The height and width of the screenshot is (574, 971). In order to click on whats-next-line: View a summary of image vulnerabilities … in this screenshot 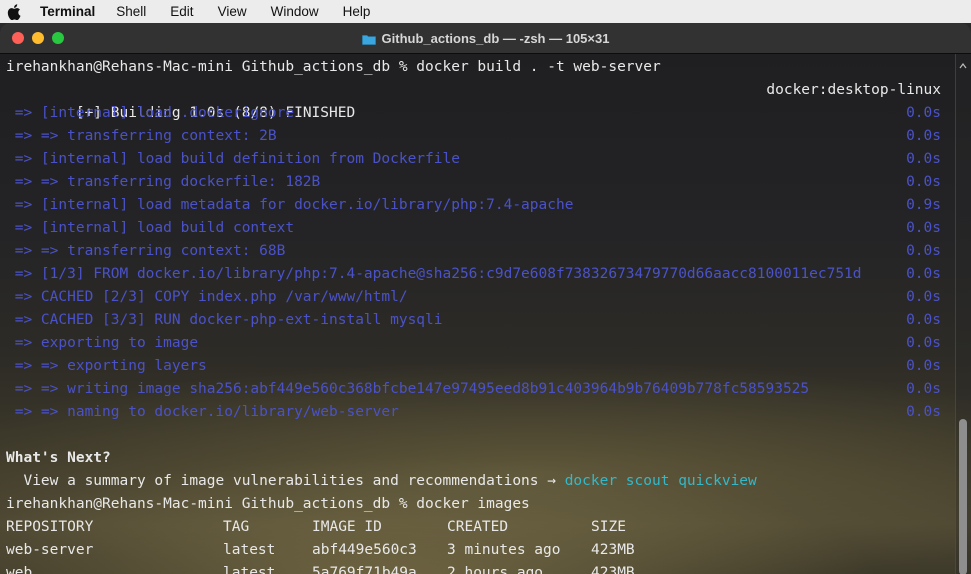, I will do `click(485, 481)`.